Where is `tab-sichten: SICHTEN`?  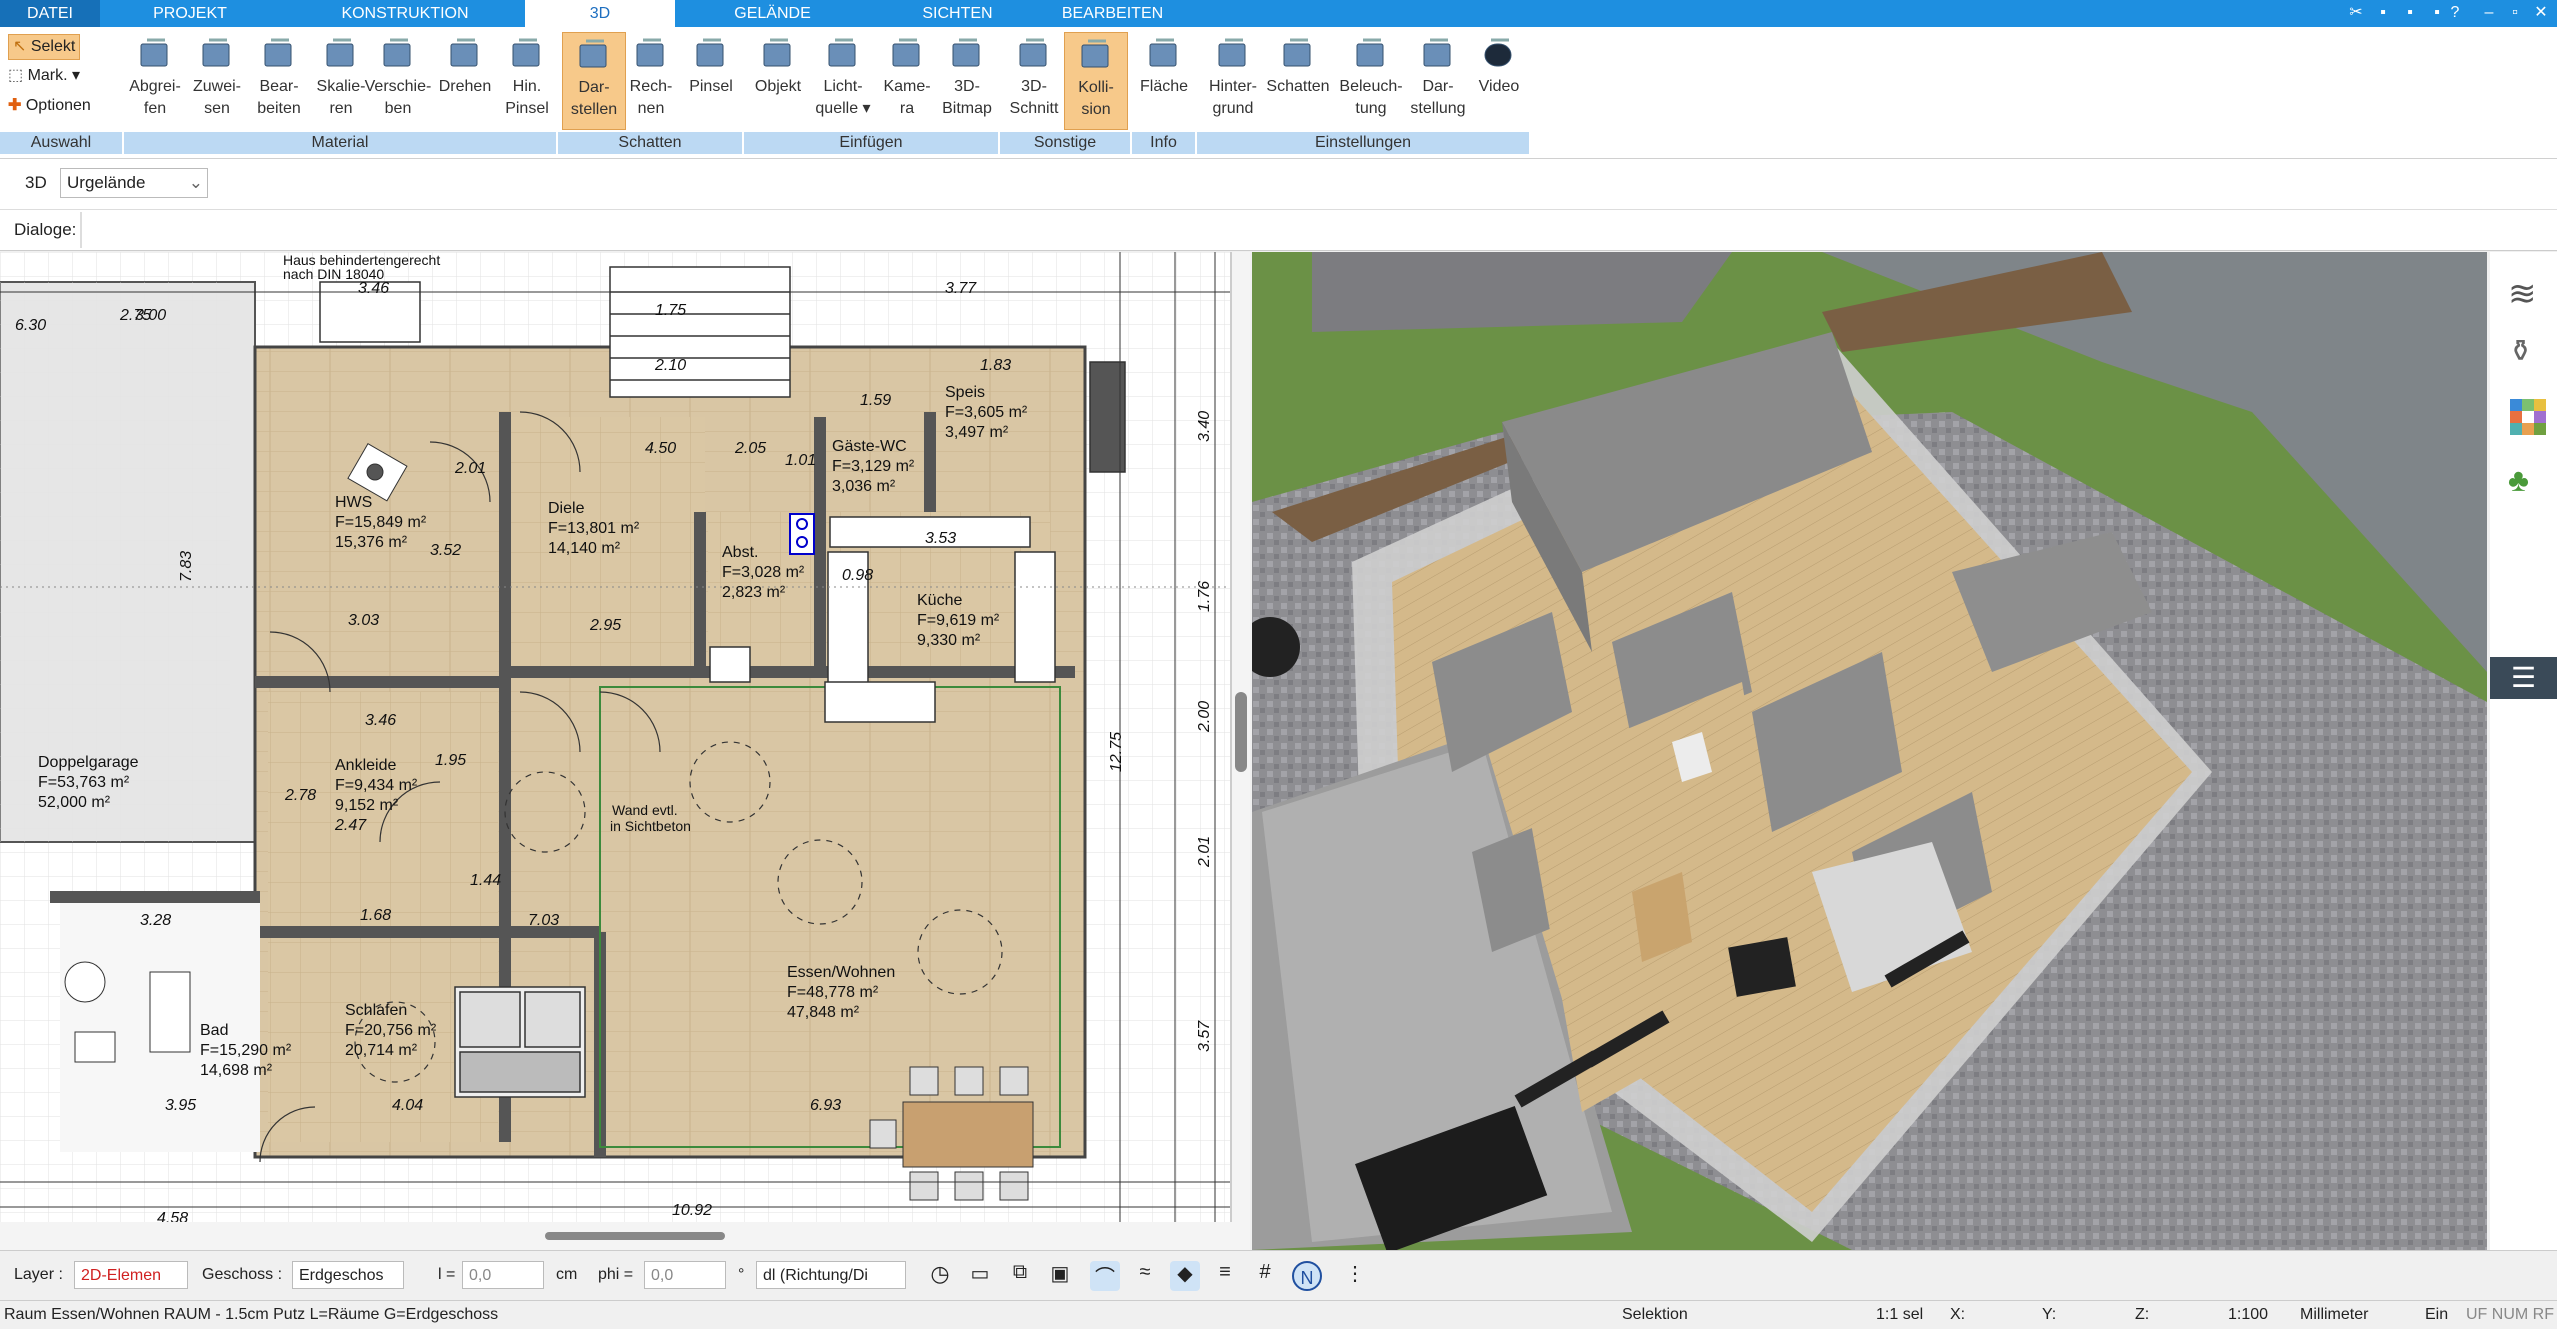
tab-sichten: SICHTEN is located at coordinates (957, 13).